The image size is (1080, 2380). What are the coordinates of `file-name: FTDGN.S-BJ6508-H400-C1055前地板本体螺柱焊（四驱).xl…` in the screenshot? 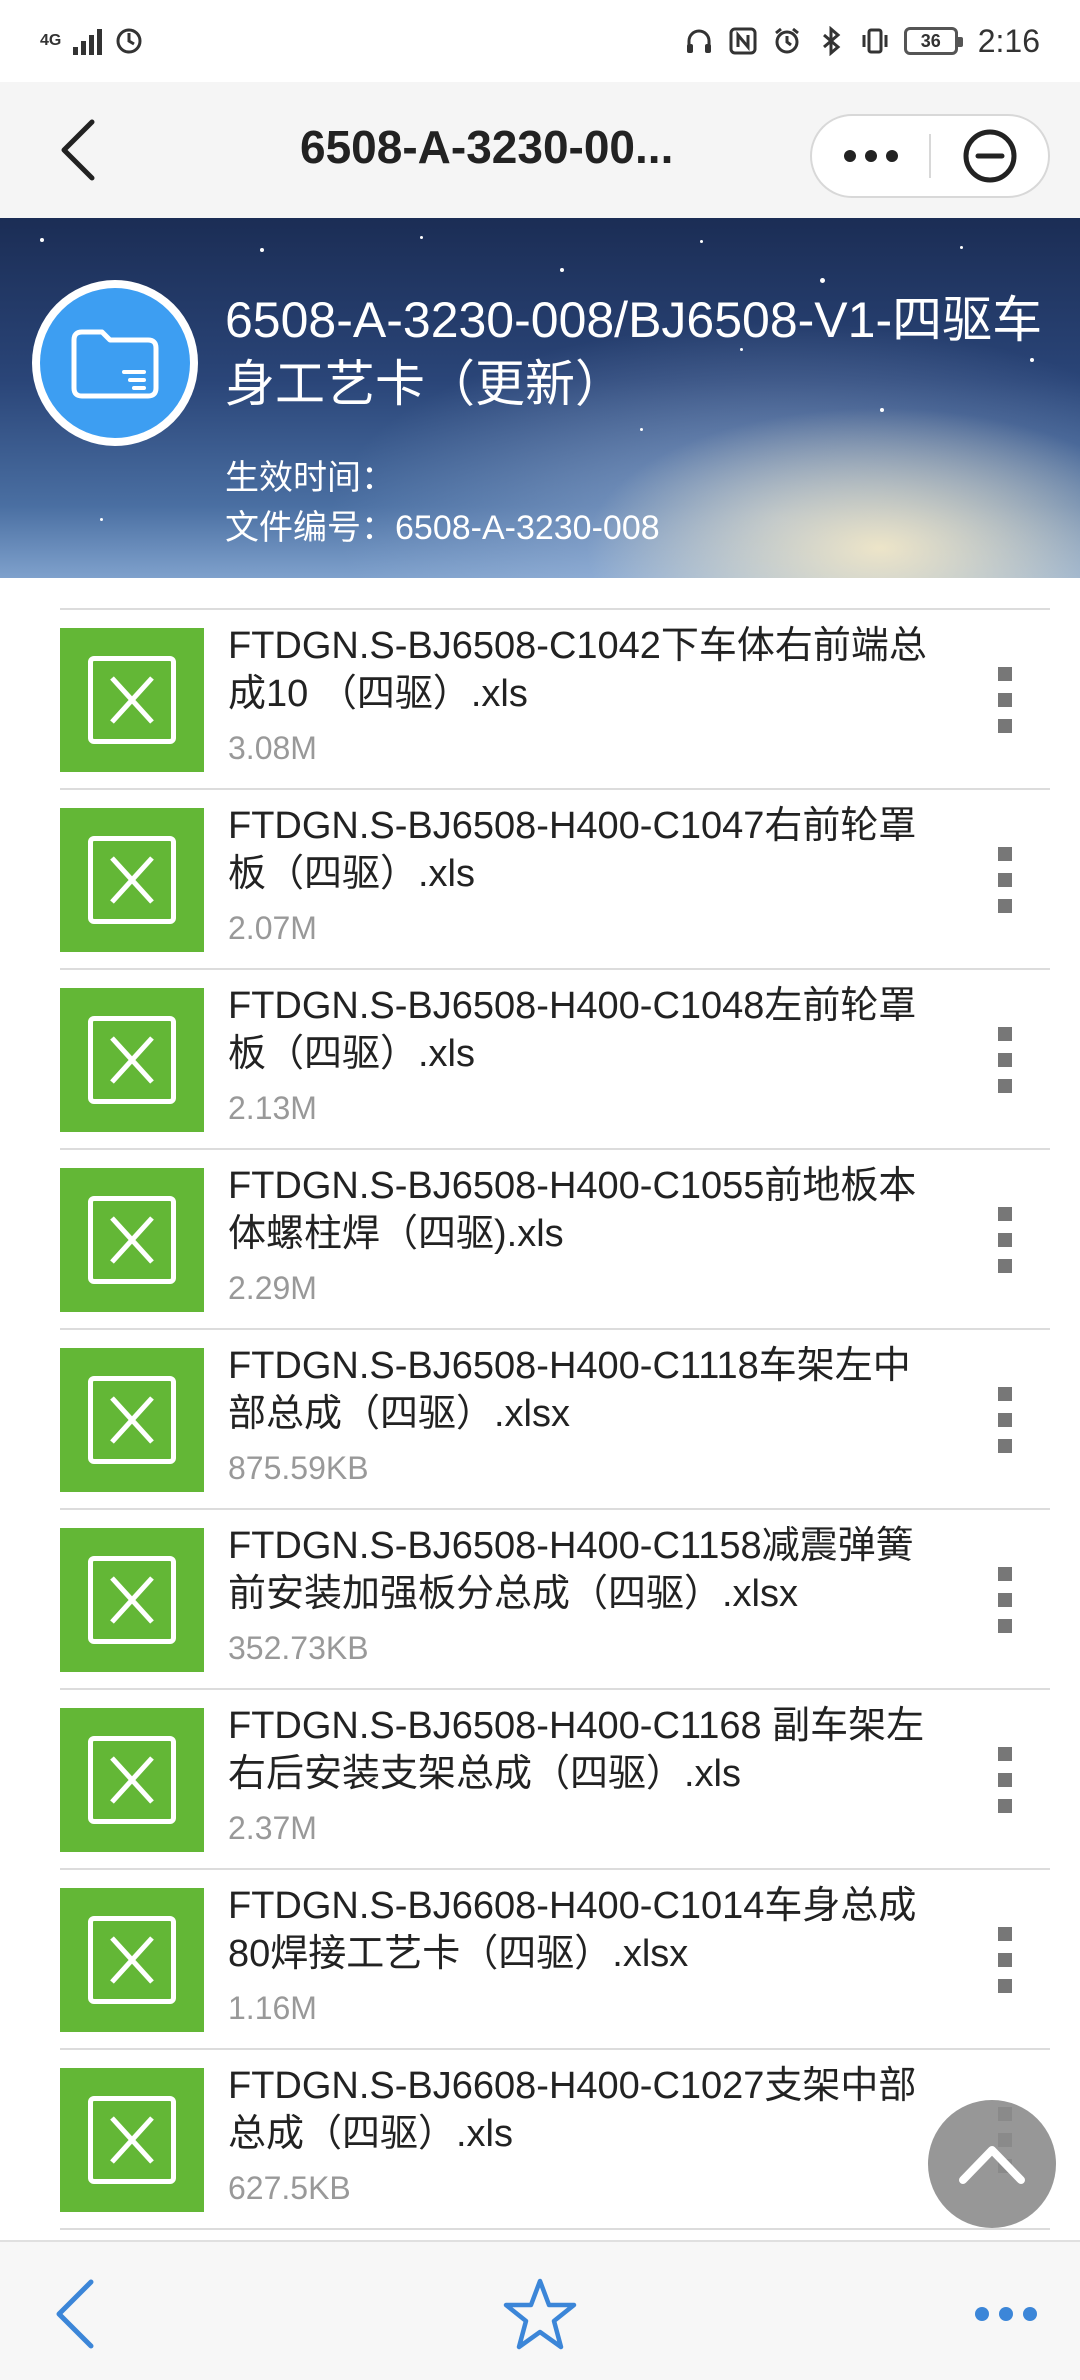 It's located at (572, 1210).